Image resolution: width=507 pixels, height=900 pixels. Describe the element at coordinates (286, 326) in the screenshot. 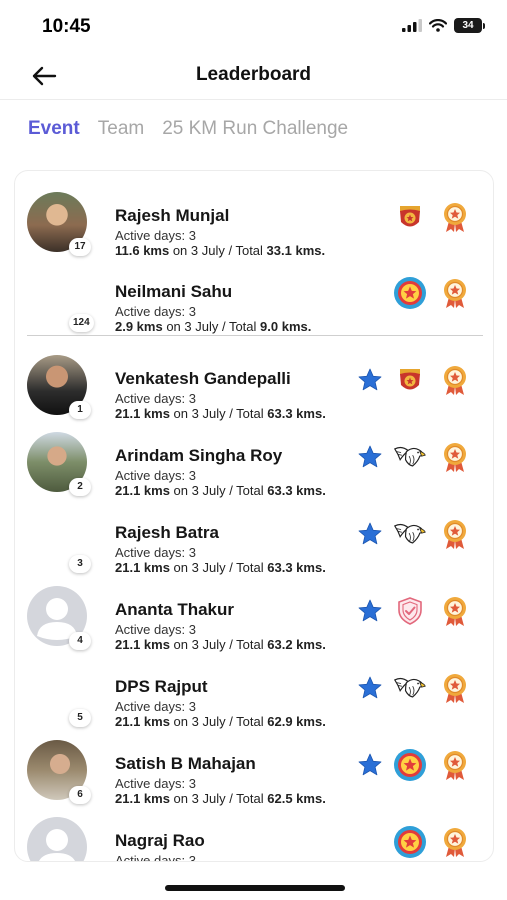

I see `total-distance: 9.0 kms.` at that location.